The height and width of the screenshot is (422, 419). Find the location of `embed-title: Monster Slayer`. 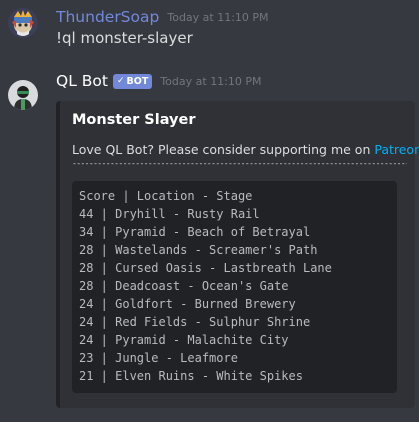

embed-title: Monster Slayer is located at coordinates (134, 120).